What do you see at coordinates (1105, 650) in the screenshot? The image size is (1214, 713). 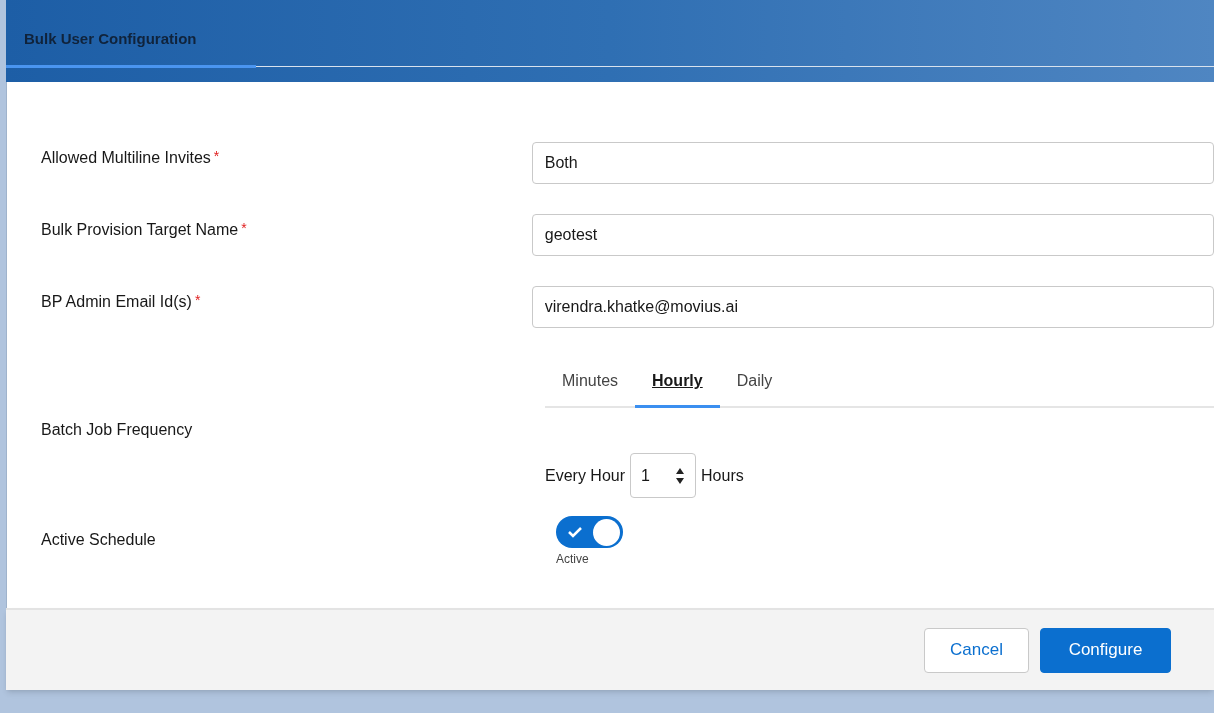 I see `configure-button: Configure` at bounding box center [1105, 650].